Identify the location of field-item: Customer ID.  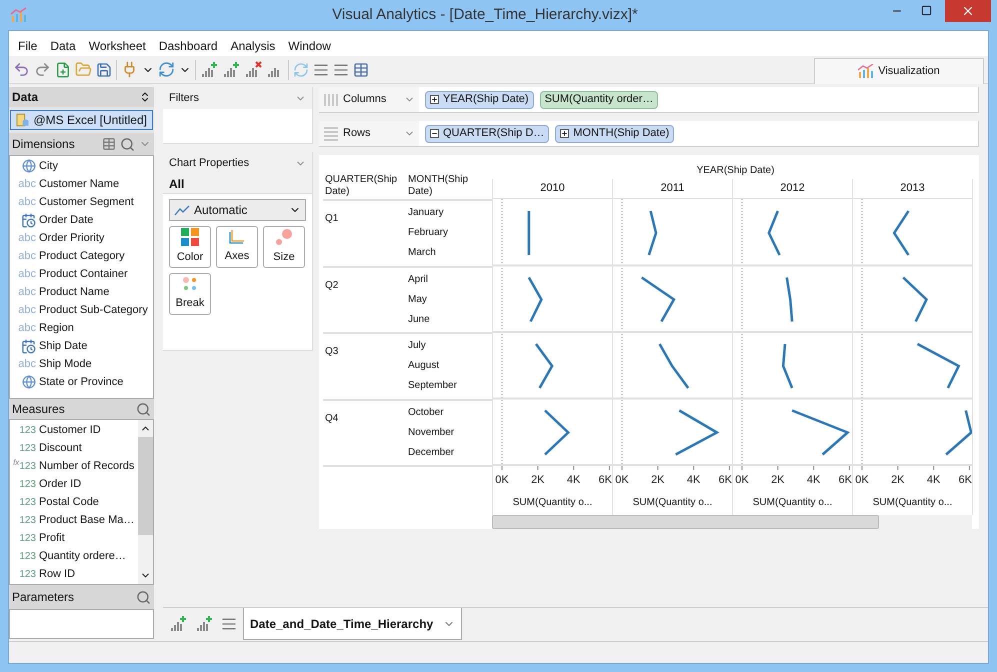
(70, 430).